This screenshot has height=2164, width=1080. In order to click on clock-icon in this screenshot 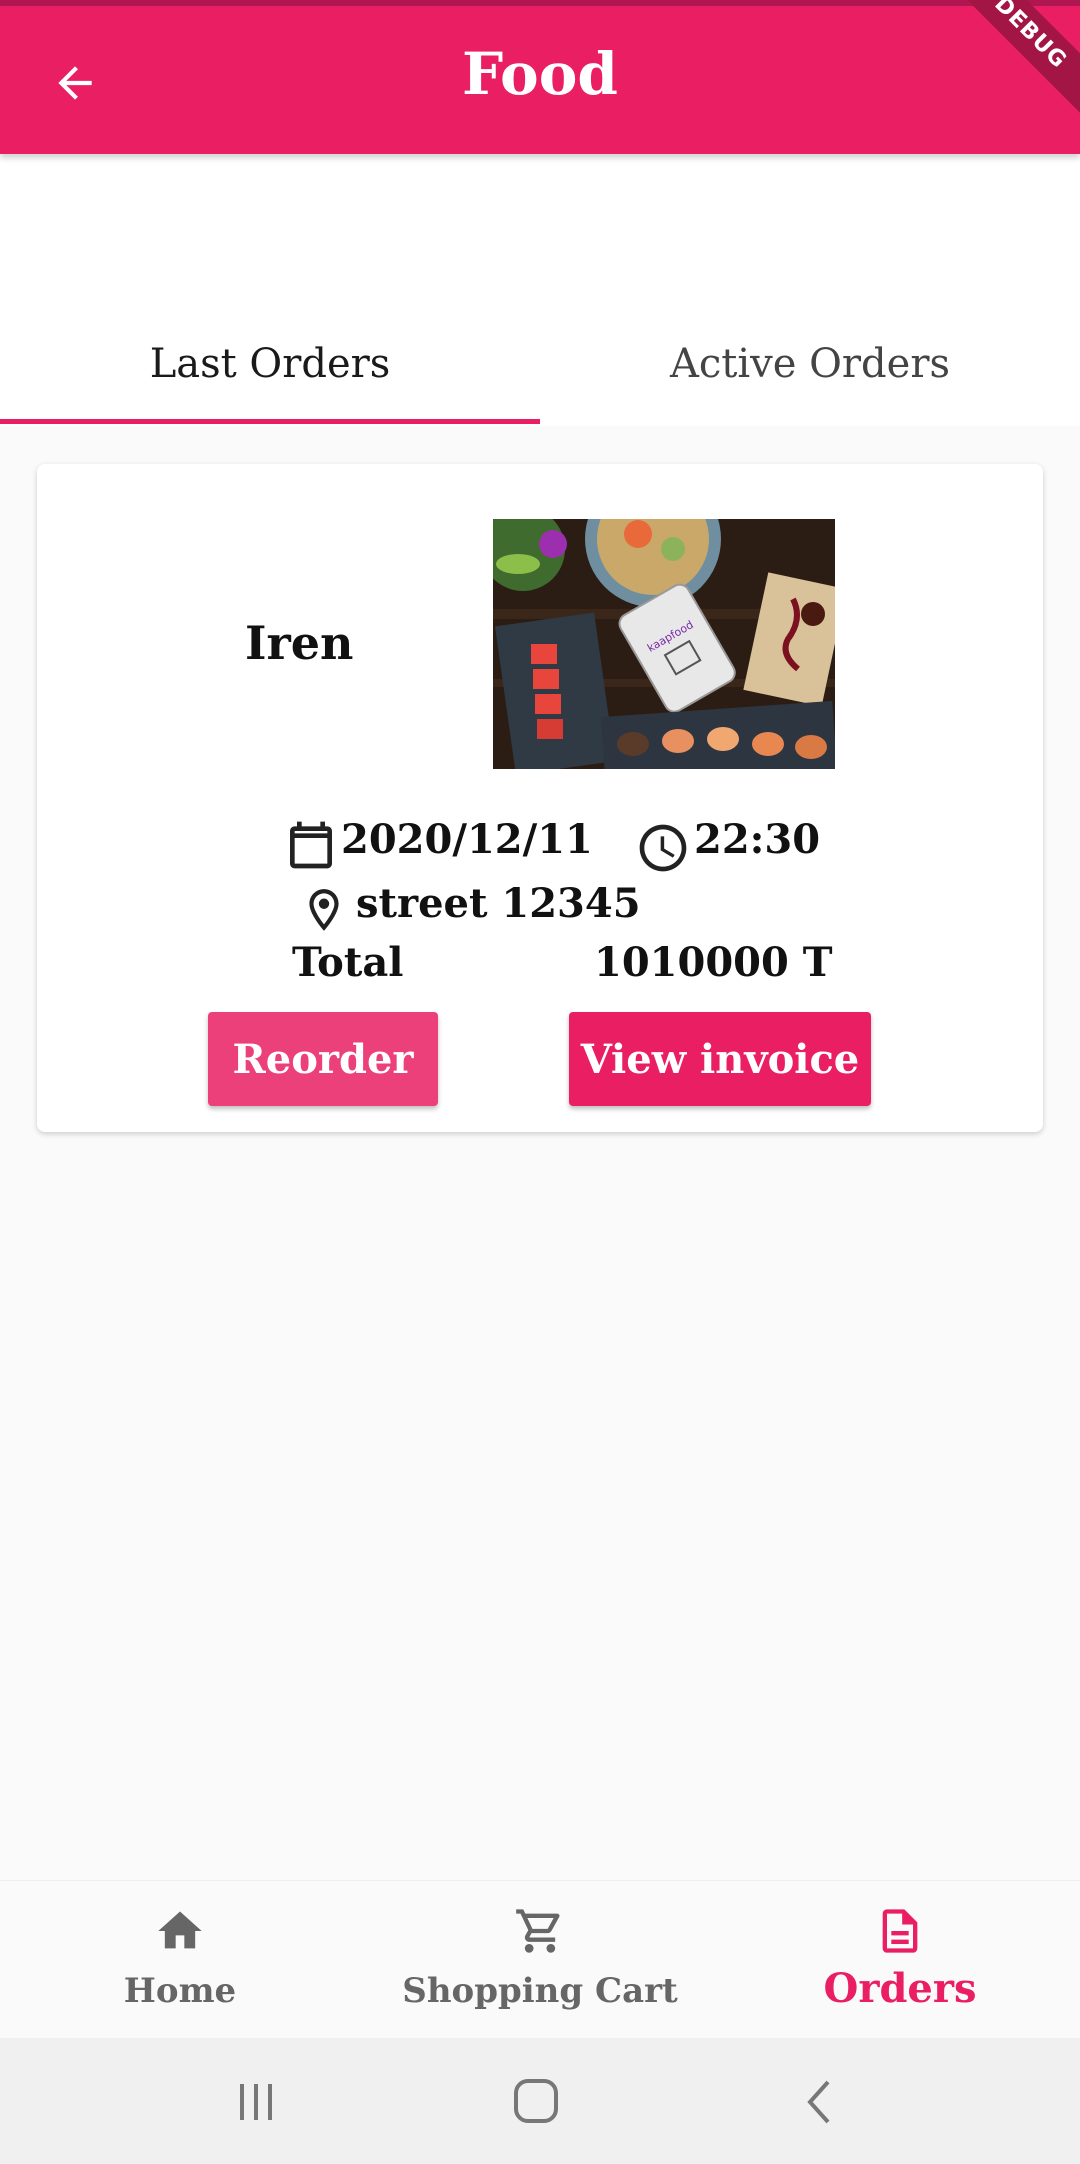, I will do `click(663, 848)`.